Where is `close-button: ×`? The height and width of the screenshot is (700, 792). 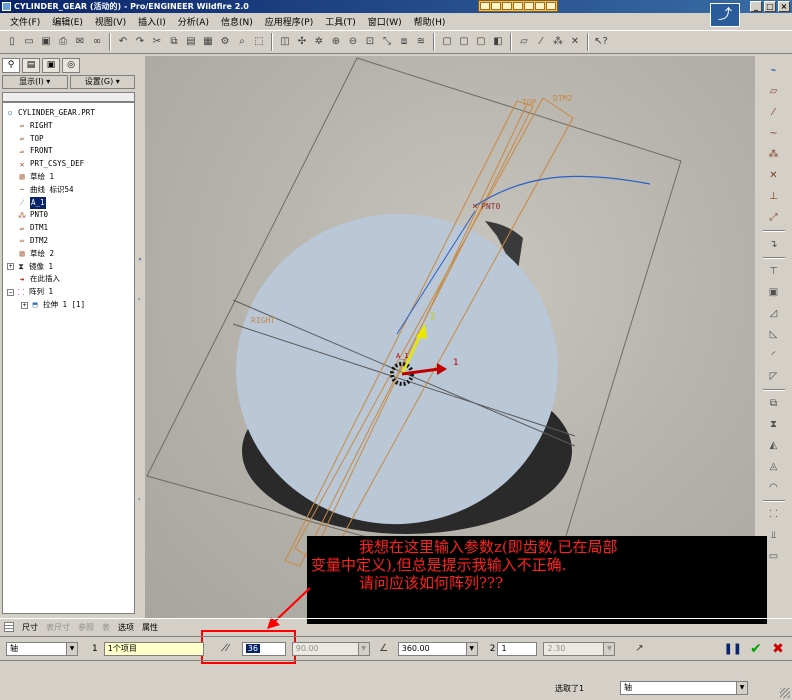
close-button: × is located at coordinates (784, 6).